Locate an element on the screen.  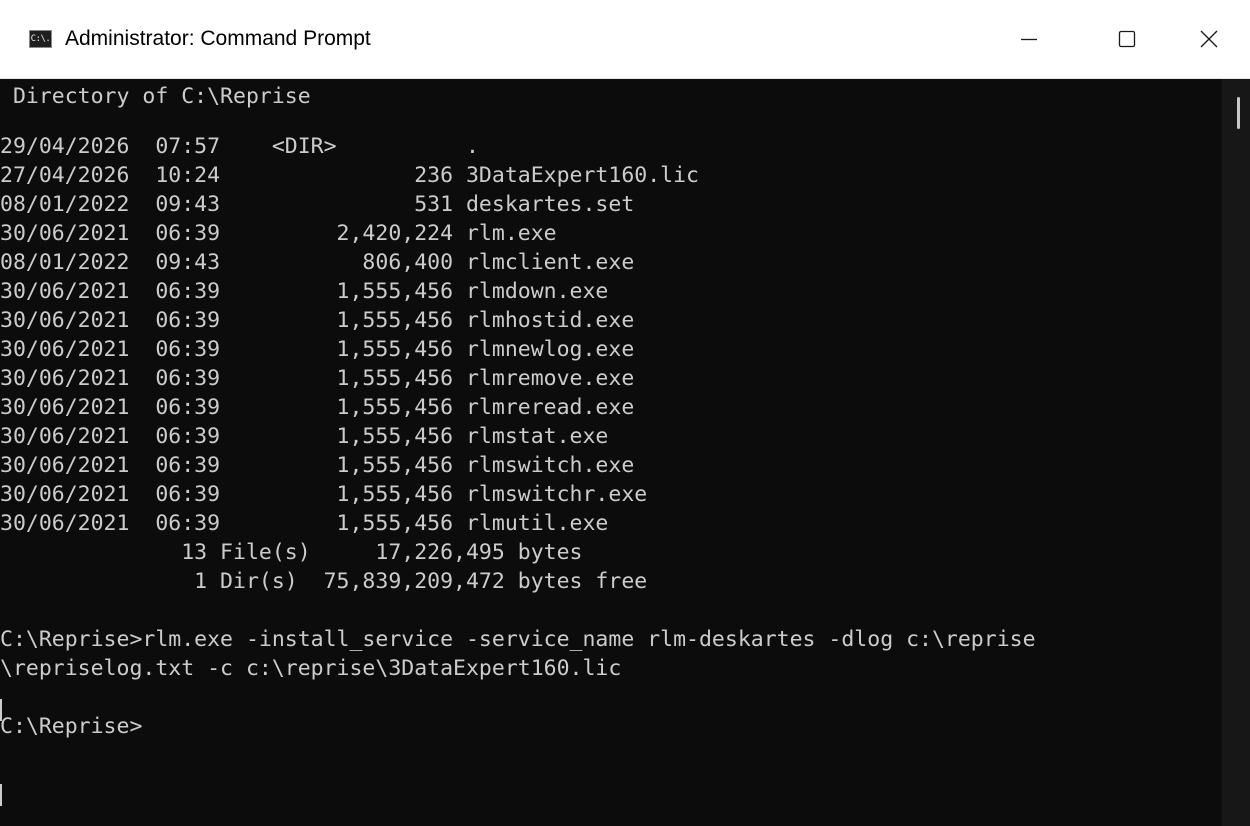
close-icon is located at coordinates (1209, 39).